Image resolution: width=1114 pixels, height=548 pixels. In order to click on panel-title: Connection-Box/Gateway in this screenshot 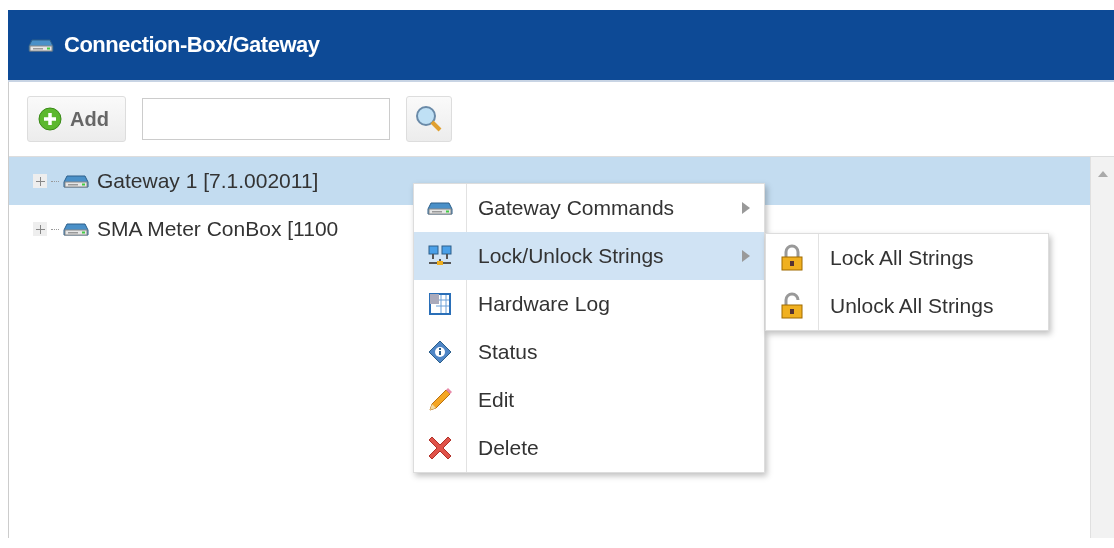, I will do `click(192, 45)`.